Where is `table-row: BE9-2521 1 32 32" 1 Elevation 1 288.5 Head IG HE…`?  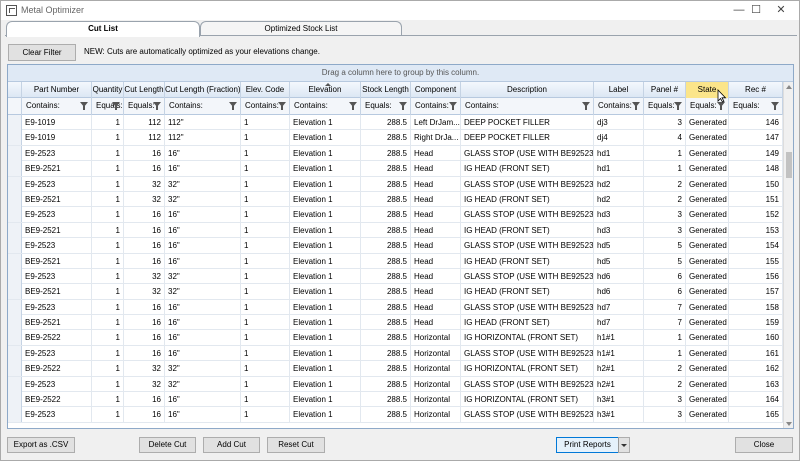
table-row: BE9-2521 1 32 32" 1 Elevation 1 288.5 Head IG HE… is located at coordinates (395, 292).